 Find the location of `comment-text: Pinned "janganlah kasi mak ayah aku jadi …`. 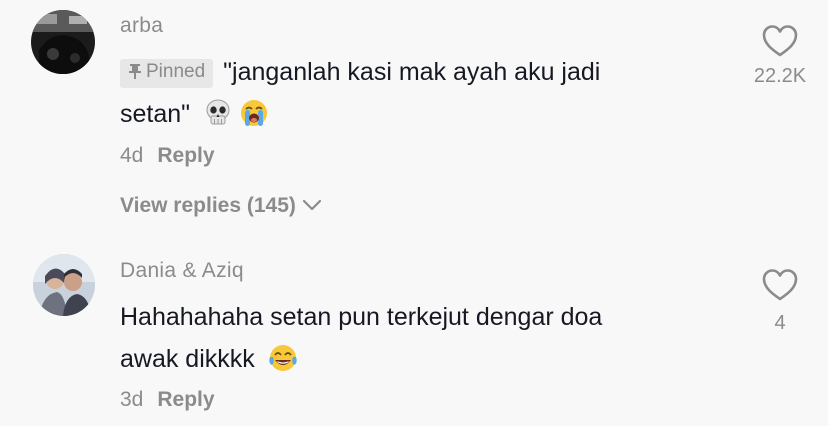

comment-text: Pinned "janganlah kasi mak ayah aku jadi … is located at coordinates (415, 93).